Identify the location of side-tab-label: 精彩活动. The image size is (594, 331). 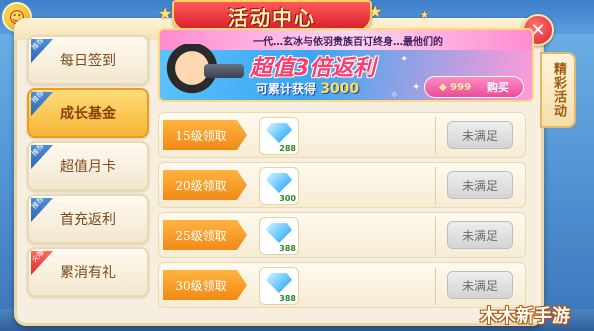
(558, 90).